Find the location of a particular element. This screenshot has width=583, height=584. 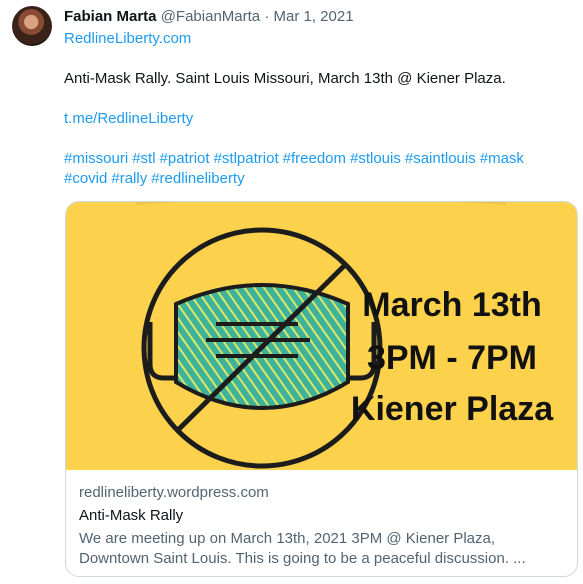

tweet-header: Fabian Marta @FabianMarta · Mar 1, 2021 is located at coordinates (209, 17).